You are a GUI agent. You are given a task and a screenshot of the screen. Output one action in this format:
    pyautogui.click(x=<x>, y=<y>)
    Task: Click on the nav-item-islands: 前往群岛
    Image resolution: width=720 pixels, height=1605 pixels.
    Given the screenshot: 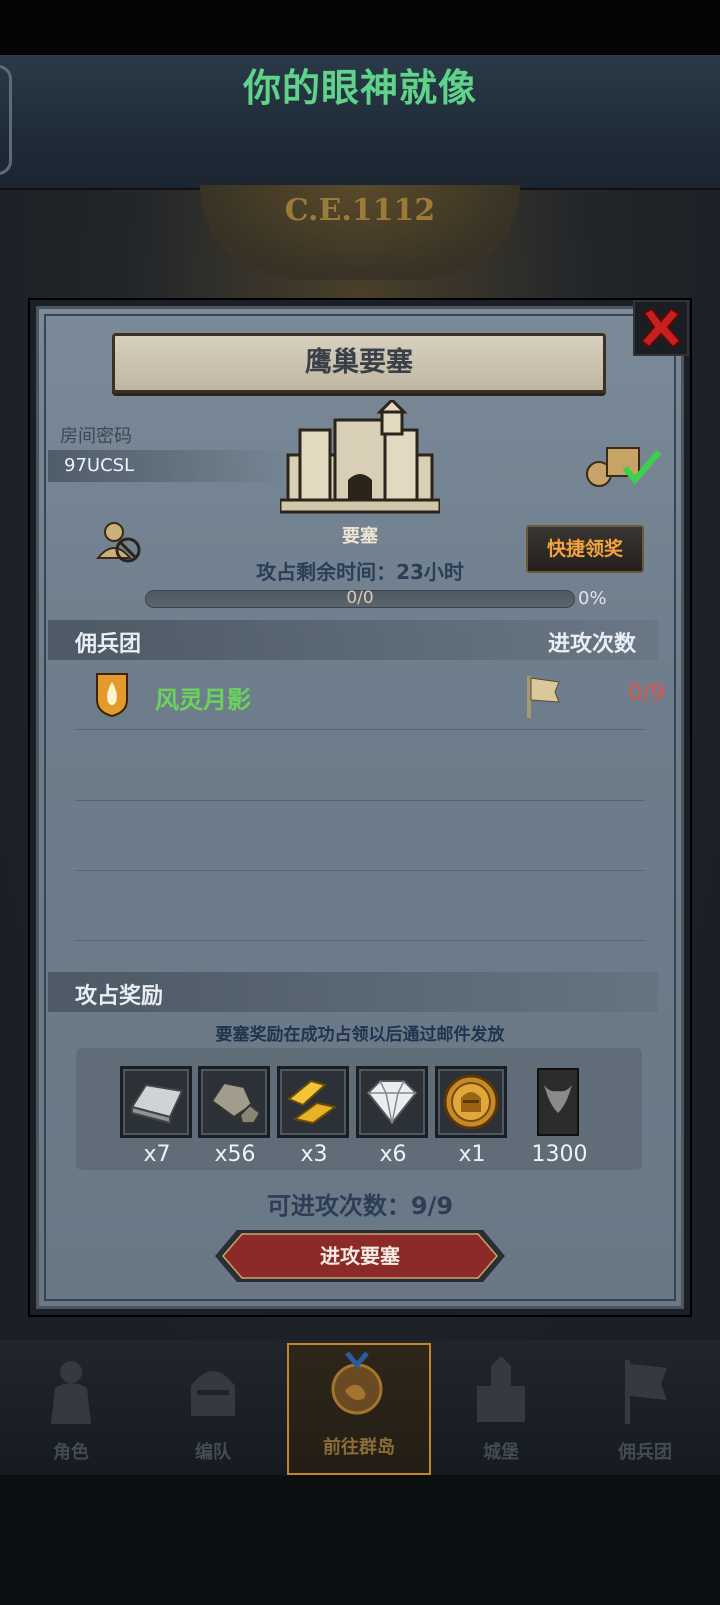 What is the action you would take?
    pyautogui.click(x=359, y=1409)
    